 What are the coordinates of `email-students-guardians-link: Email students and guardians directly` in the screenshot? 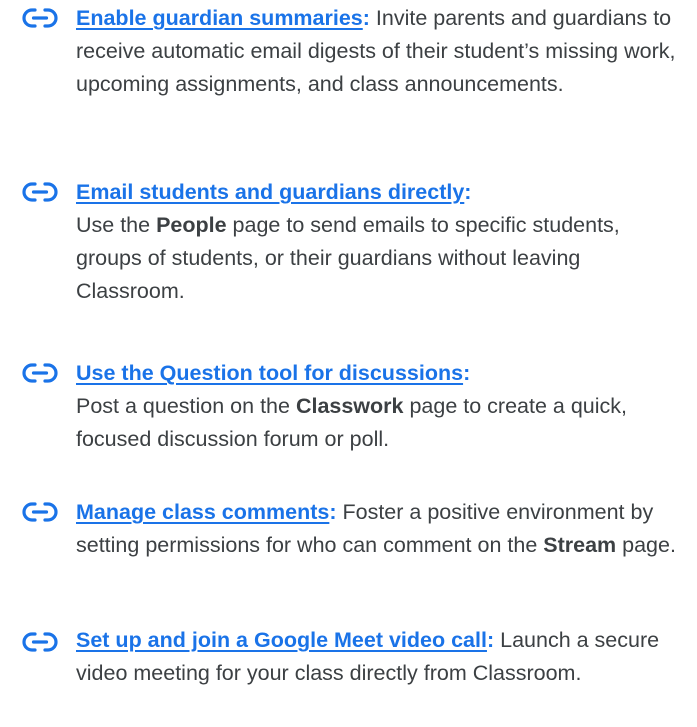 It's located at (270, 192).